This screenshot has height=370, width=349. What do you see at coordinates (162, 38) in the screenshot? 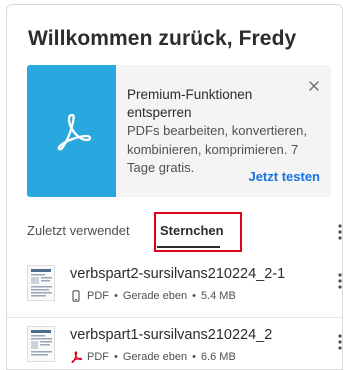
I see `welcome-title: Willkommen zurück, Fredy` at bounding box center [162, 38].